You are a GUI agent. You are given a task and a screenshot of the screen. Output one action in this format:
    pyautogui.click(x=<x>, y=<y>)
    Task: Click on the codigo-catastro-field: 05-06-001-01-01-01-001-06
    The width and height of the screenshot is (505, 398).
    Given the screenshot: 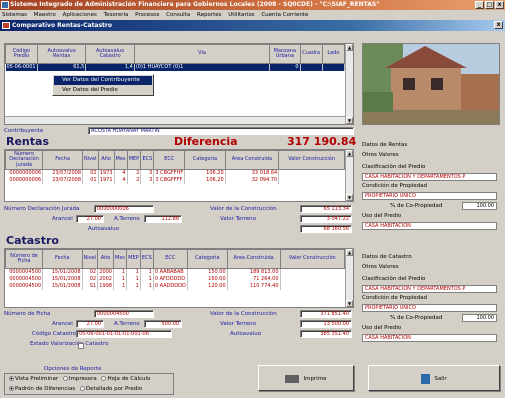 What is the action you would take?
    pyautogui.click(x=124, y=334)
    